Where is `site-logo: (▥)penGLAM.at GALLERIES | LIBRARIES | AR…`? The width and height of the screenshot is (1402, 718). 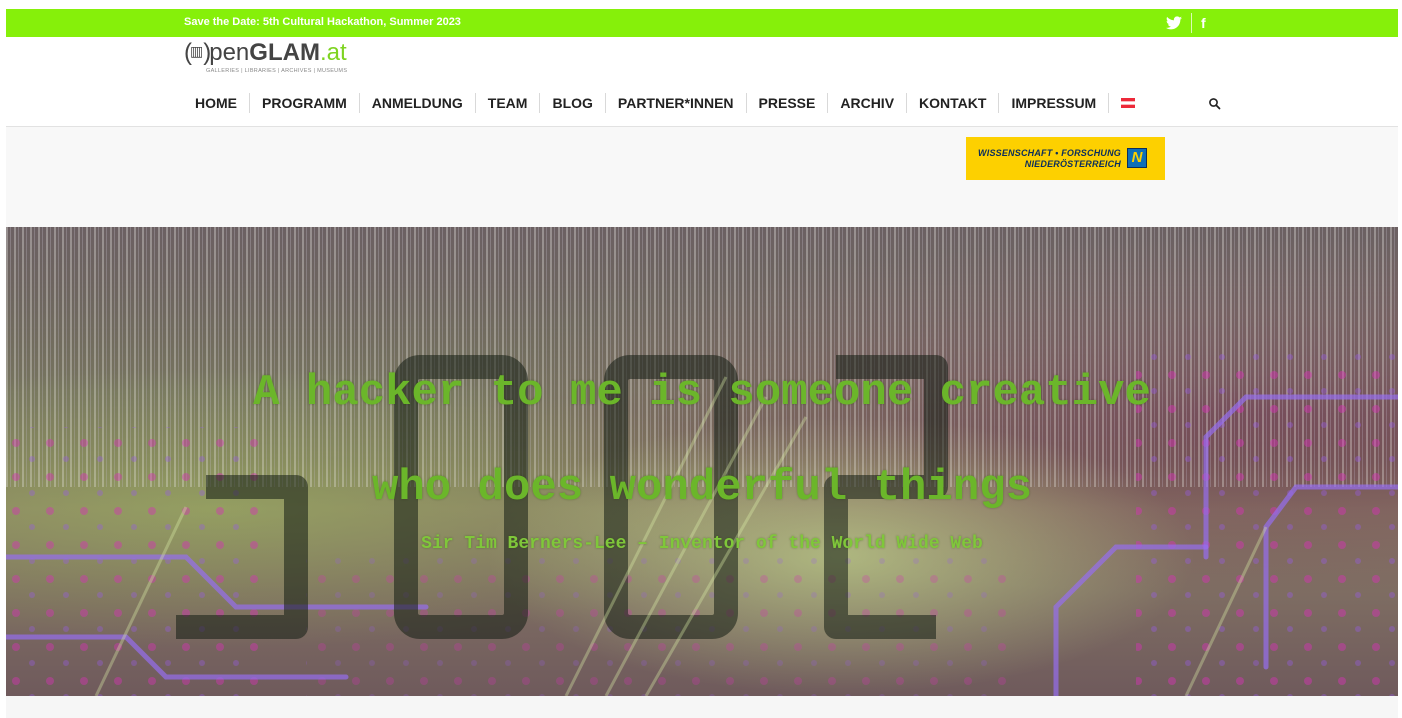
site-logo: (▥)penGLAM.at GALLERIES | LIBRARIES | AR… is located at coordinates (279, 59).